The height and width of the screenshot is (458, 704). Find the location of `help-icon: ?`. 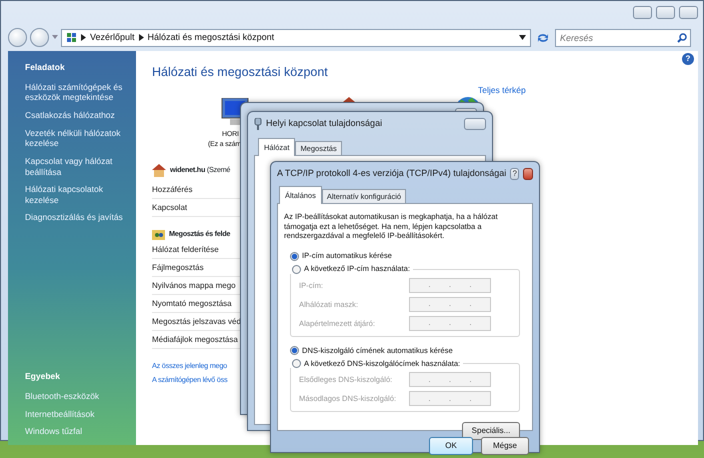

help-icon: ? is located at coordinates (688, 59).